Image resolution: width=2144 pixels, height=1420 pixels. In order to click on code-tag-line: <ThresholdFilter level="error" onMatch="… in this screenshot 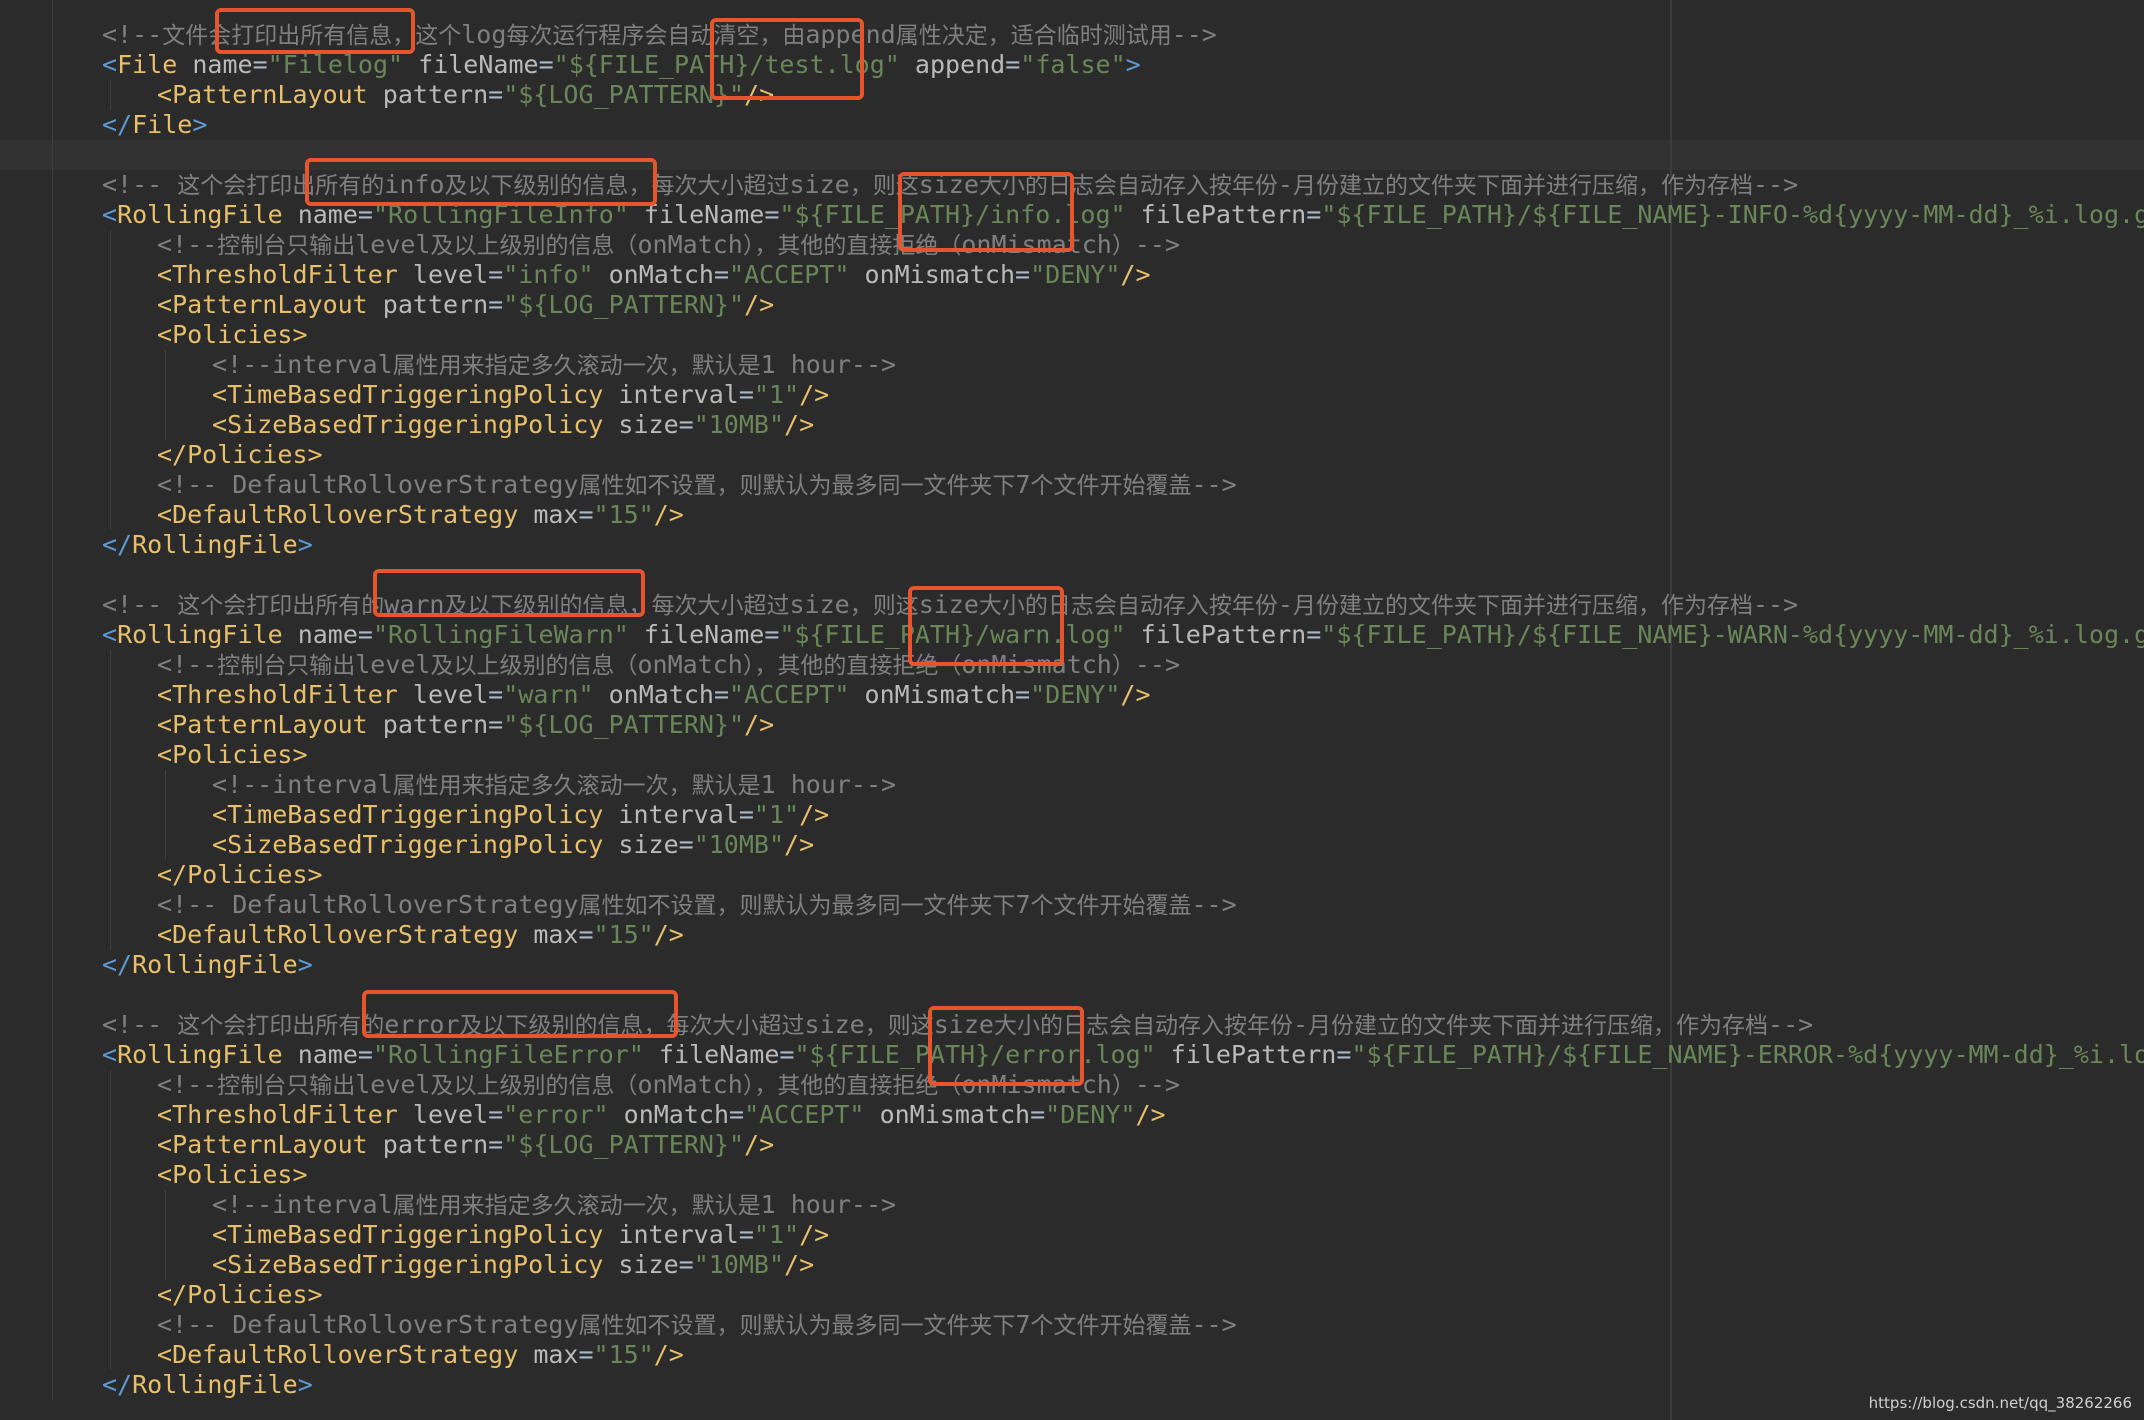, I will do `click(661, 1115)`.